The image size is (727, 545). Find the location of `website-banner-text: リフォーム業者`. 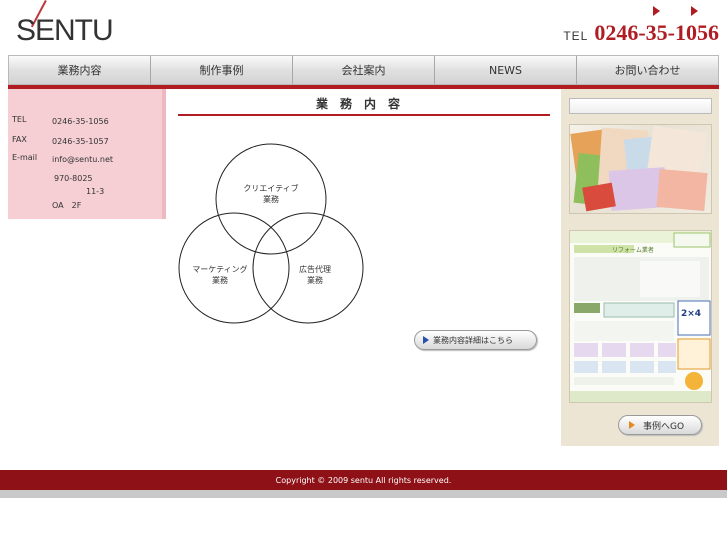

website-banner-text: リフォーム業者 is located at coordinates (633, 250).